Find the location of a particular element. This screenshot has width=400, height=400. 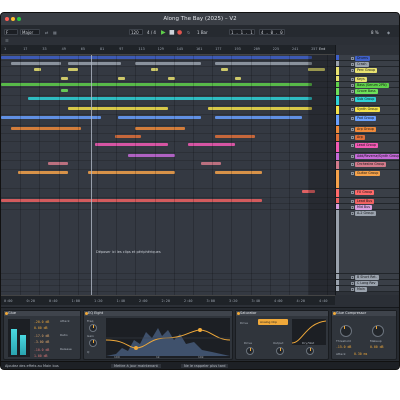

saturator-drywet-knob is located at coordinates (310, 351).